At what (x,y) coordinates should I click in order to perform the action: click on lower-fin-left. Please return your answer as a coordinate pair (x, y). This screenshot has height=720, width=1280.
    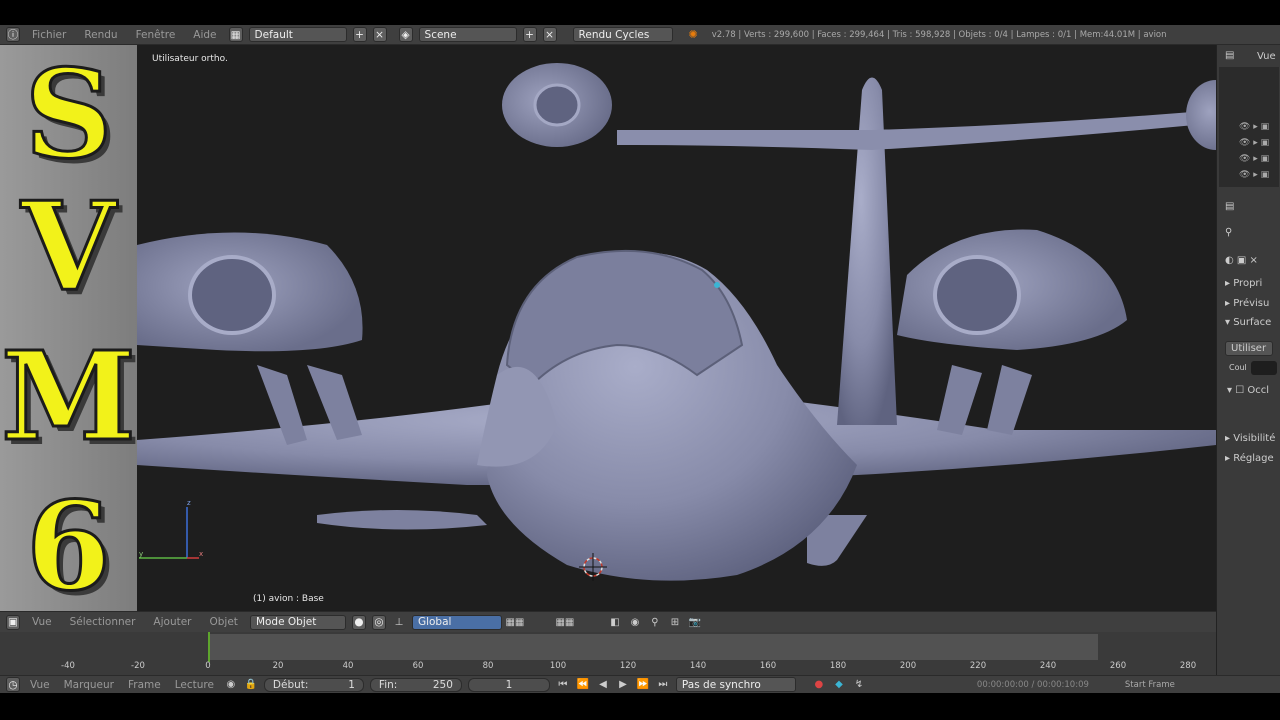
    Looking at the image, I should click on (402, 520).